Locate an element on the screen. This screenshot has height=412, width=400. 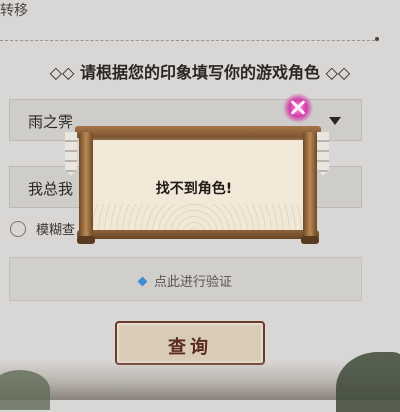
divider is located at coordinates (187, 40).